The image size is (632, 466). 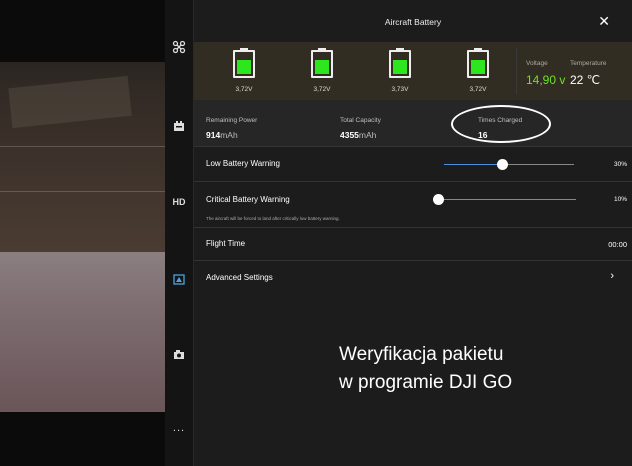 I want to click on remaining-power-value: 914mAh, so click(x=222, y=135).